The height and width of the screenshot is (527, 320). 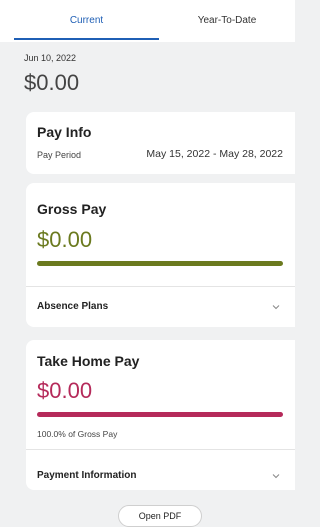 I want to click on take-home-pay-title: Take Home Pay, so click(x=88, y=361).